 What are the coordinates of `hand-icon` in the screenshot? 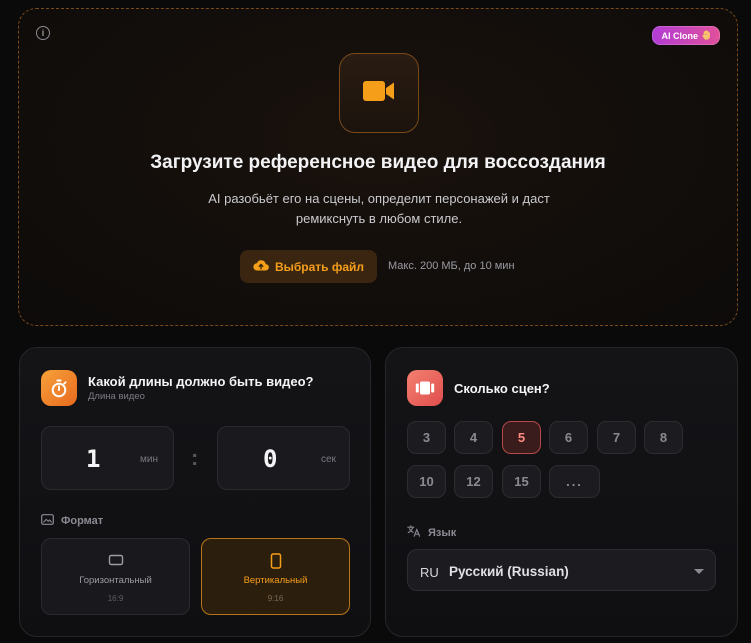 It's located at (706, 35).